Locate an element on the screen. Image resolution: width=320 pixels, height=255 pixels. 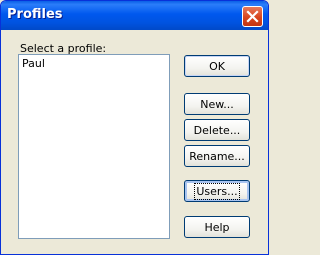
close-icon is located at coordinates (252, 16).